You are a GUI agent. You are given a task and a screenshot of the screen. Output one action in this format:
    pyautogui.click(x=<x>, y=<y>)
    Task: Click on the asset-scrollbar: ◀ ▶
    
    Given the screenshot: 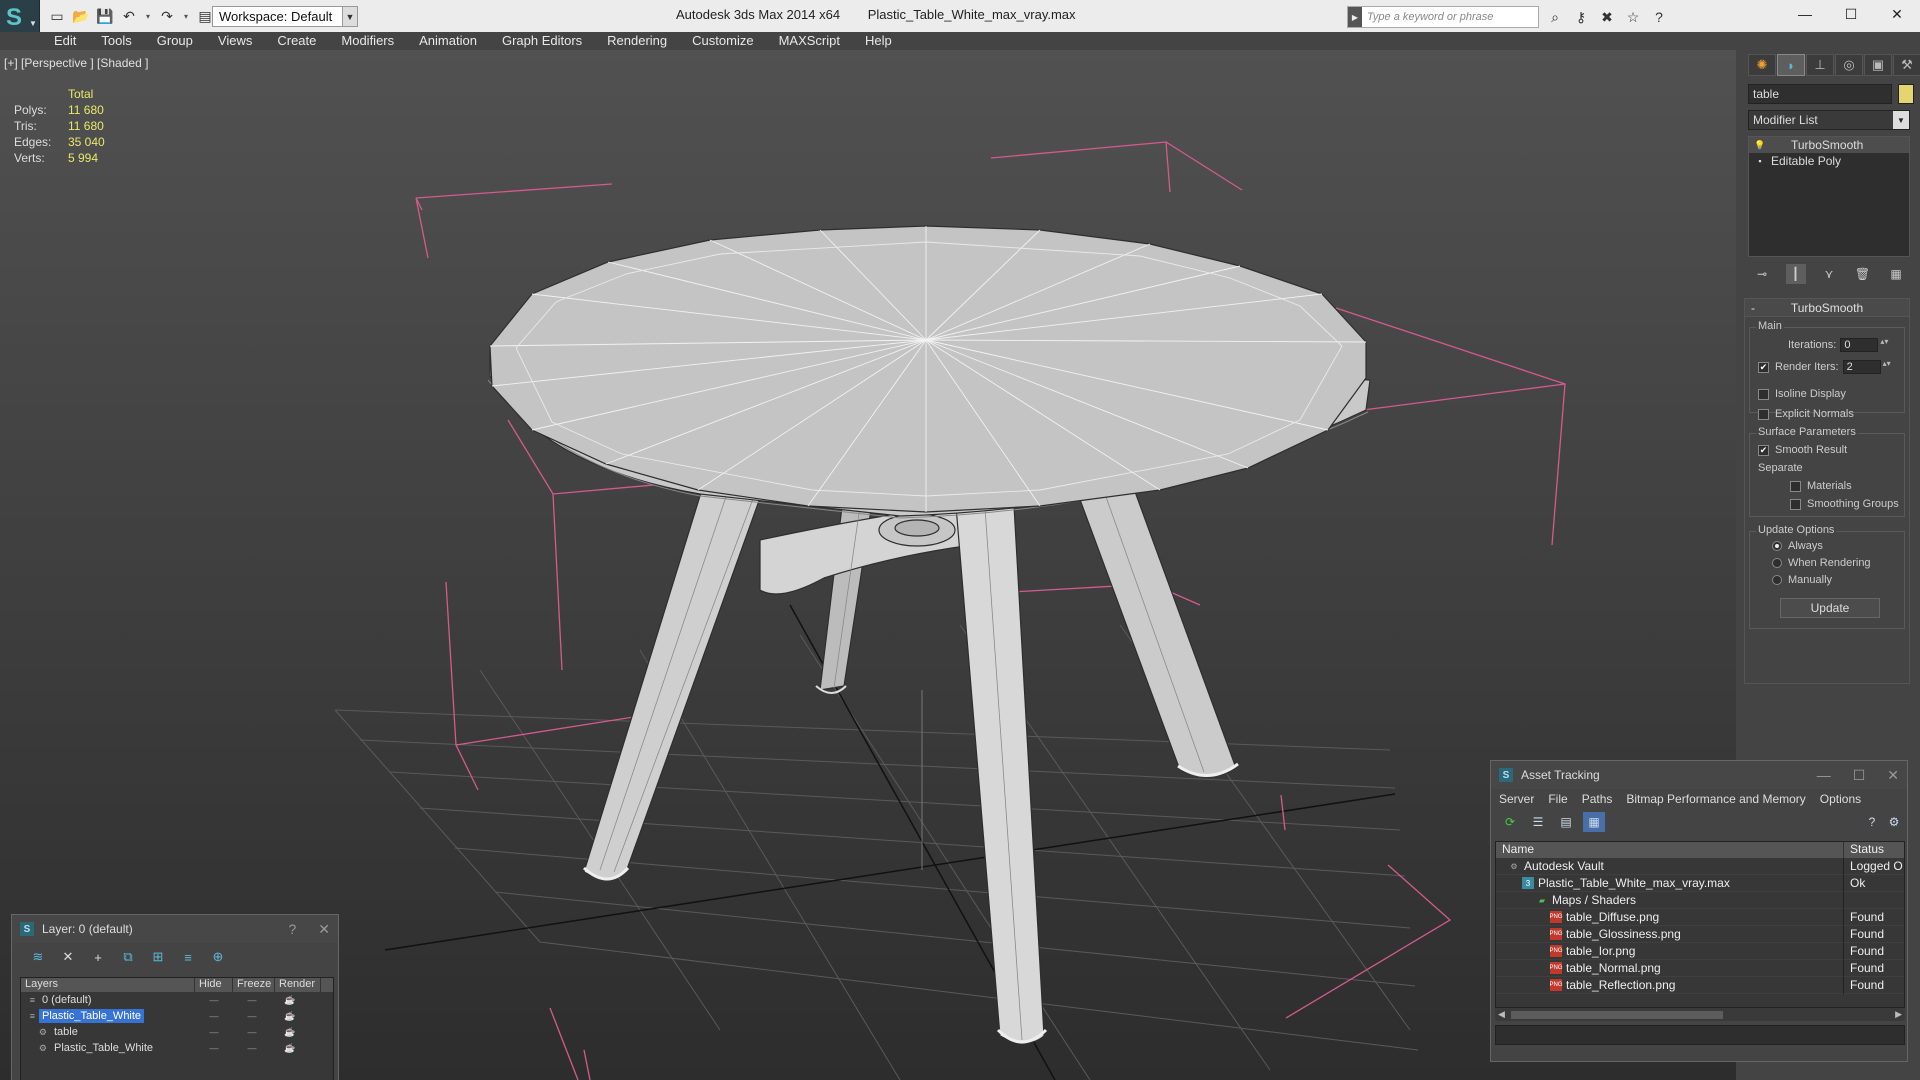 What is the action you would take?
    pyautogui.click(x=1700, y=1014)
    